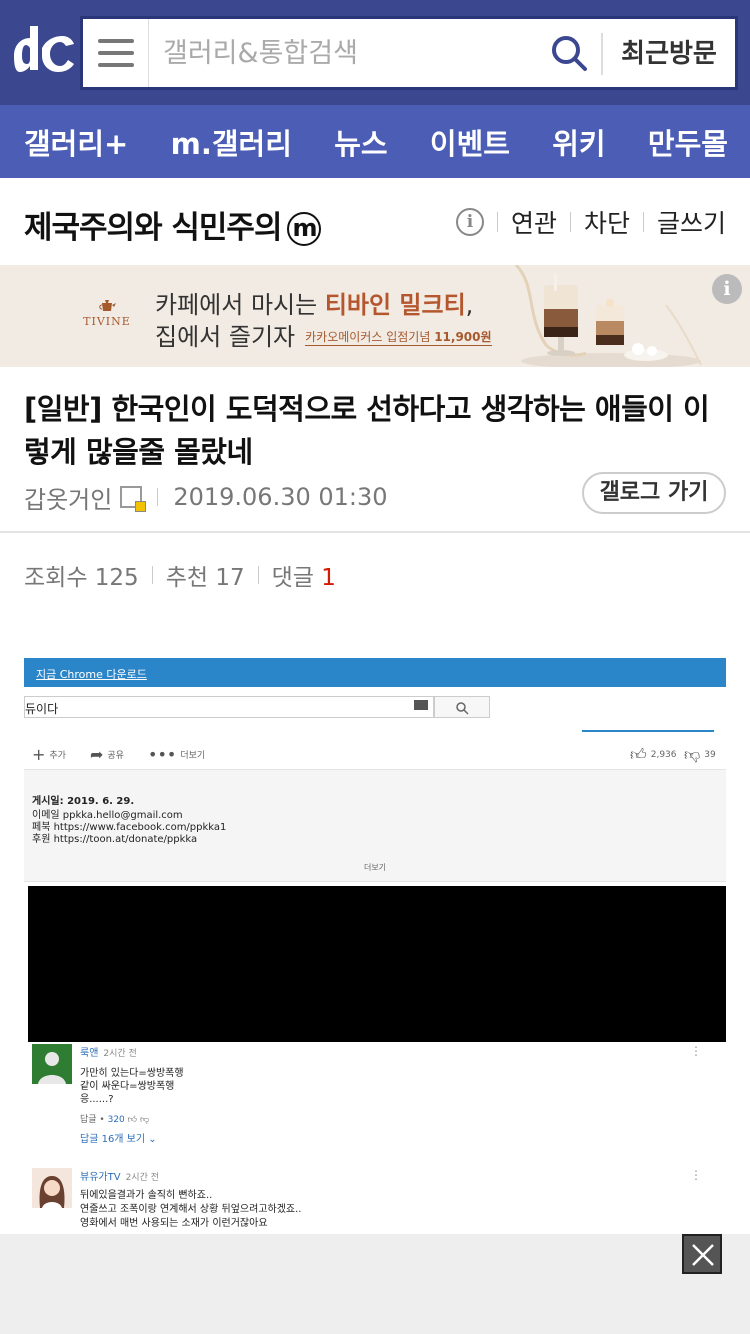 The height and width of the screenshot is (1334, 750). What do you see at coordinates (470, 142) in the screenshot?
I see `nav-event: 이벤트` at bounding box center [470, 142].